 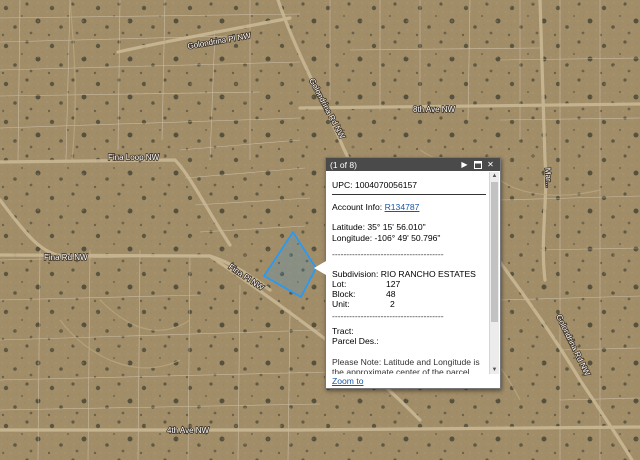 What do you see at coordinates (379, 227) in the screenshot?
I see `latitude: Latitude: 35° 15' 56.010"` at bounding box center [379, 227].